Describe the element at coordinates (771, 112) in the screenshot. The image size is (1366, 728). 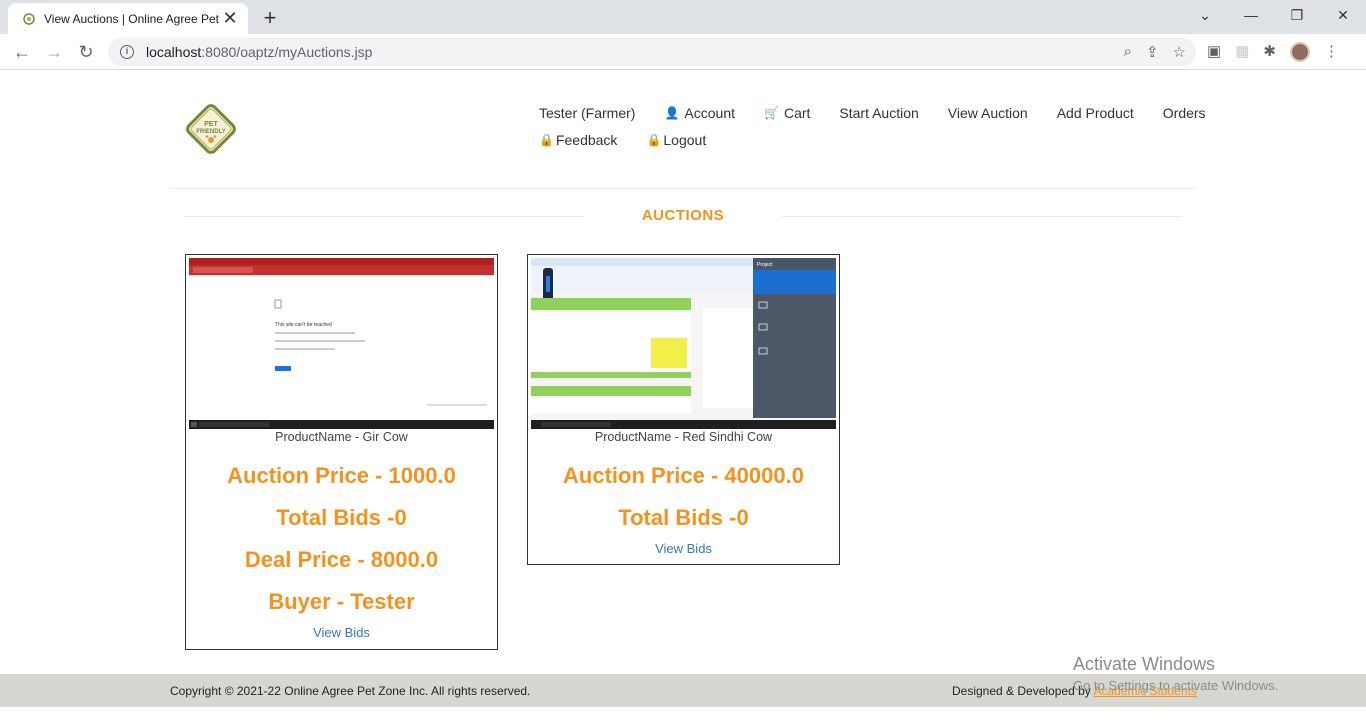
I see `cart-icon: 🛒` at that location.